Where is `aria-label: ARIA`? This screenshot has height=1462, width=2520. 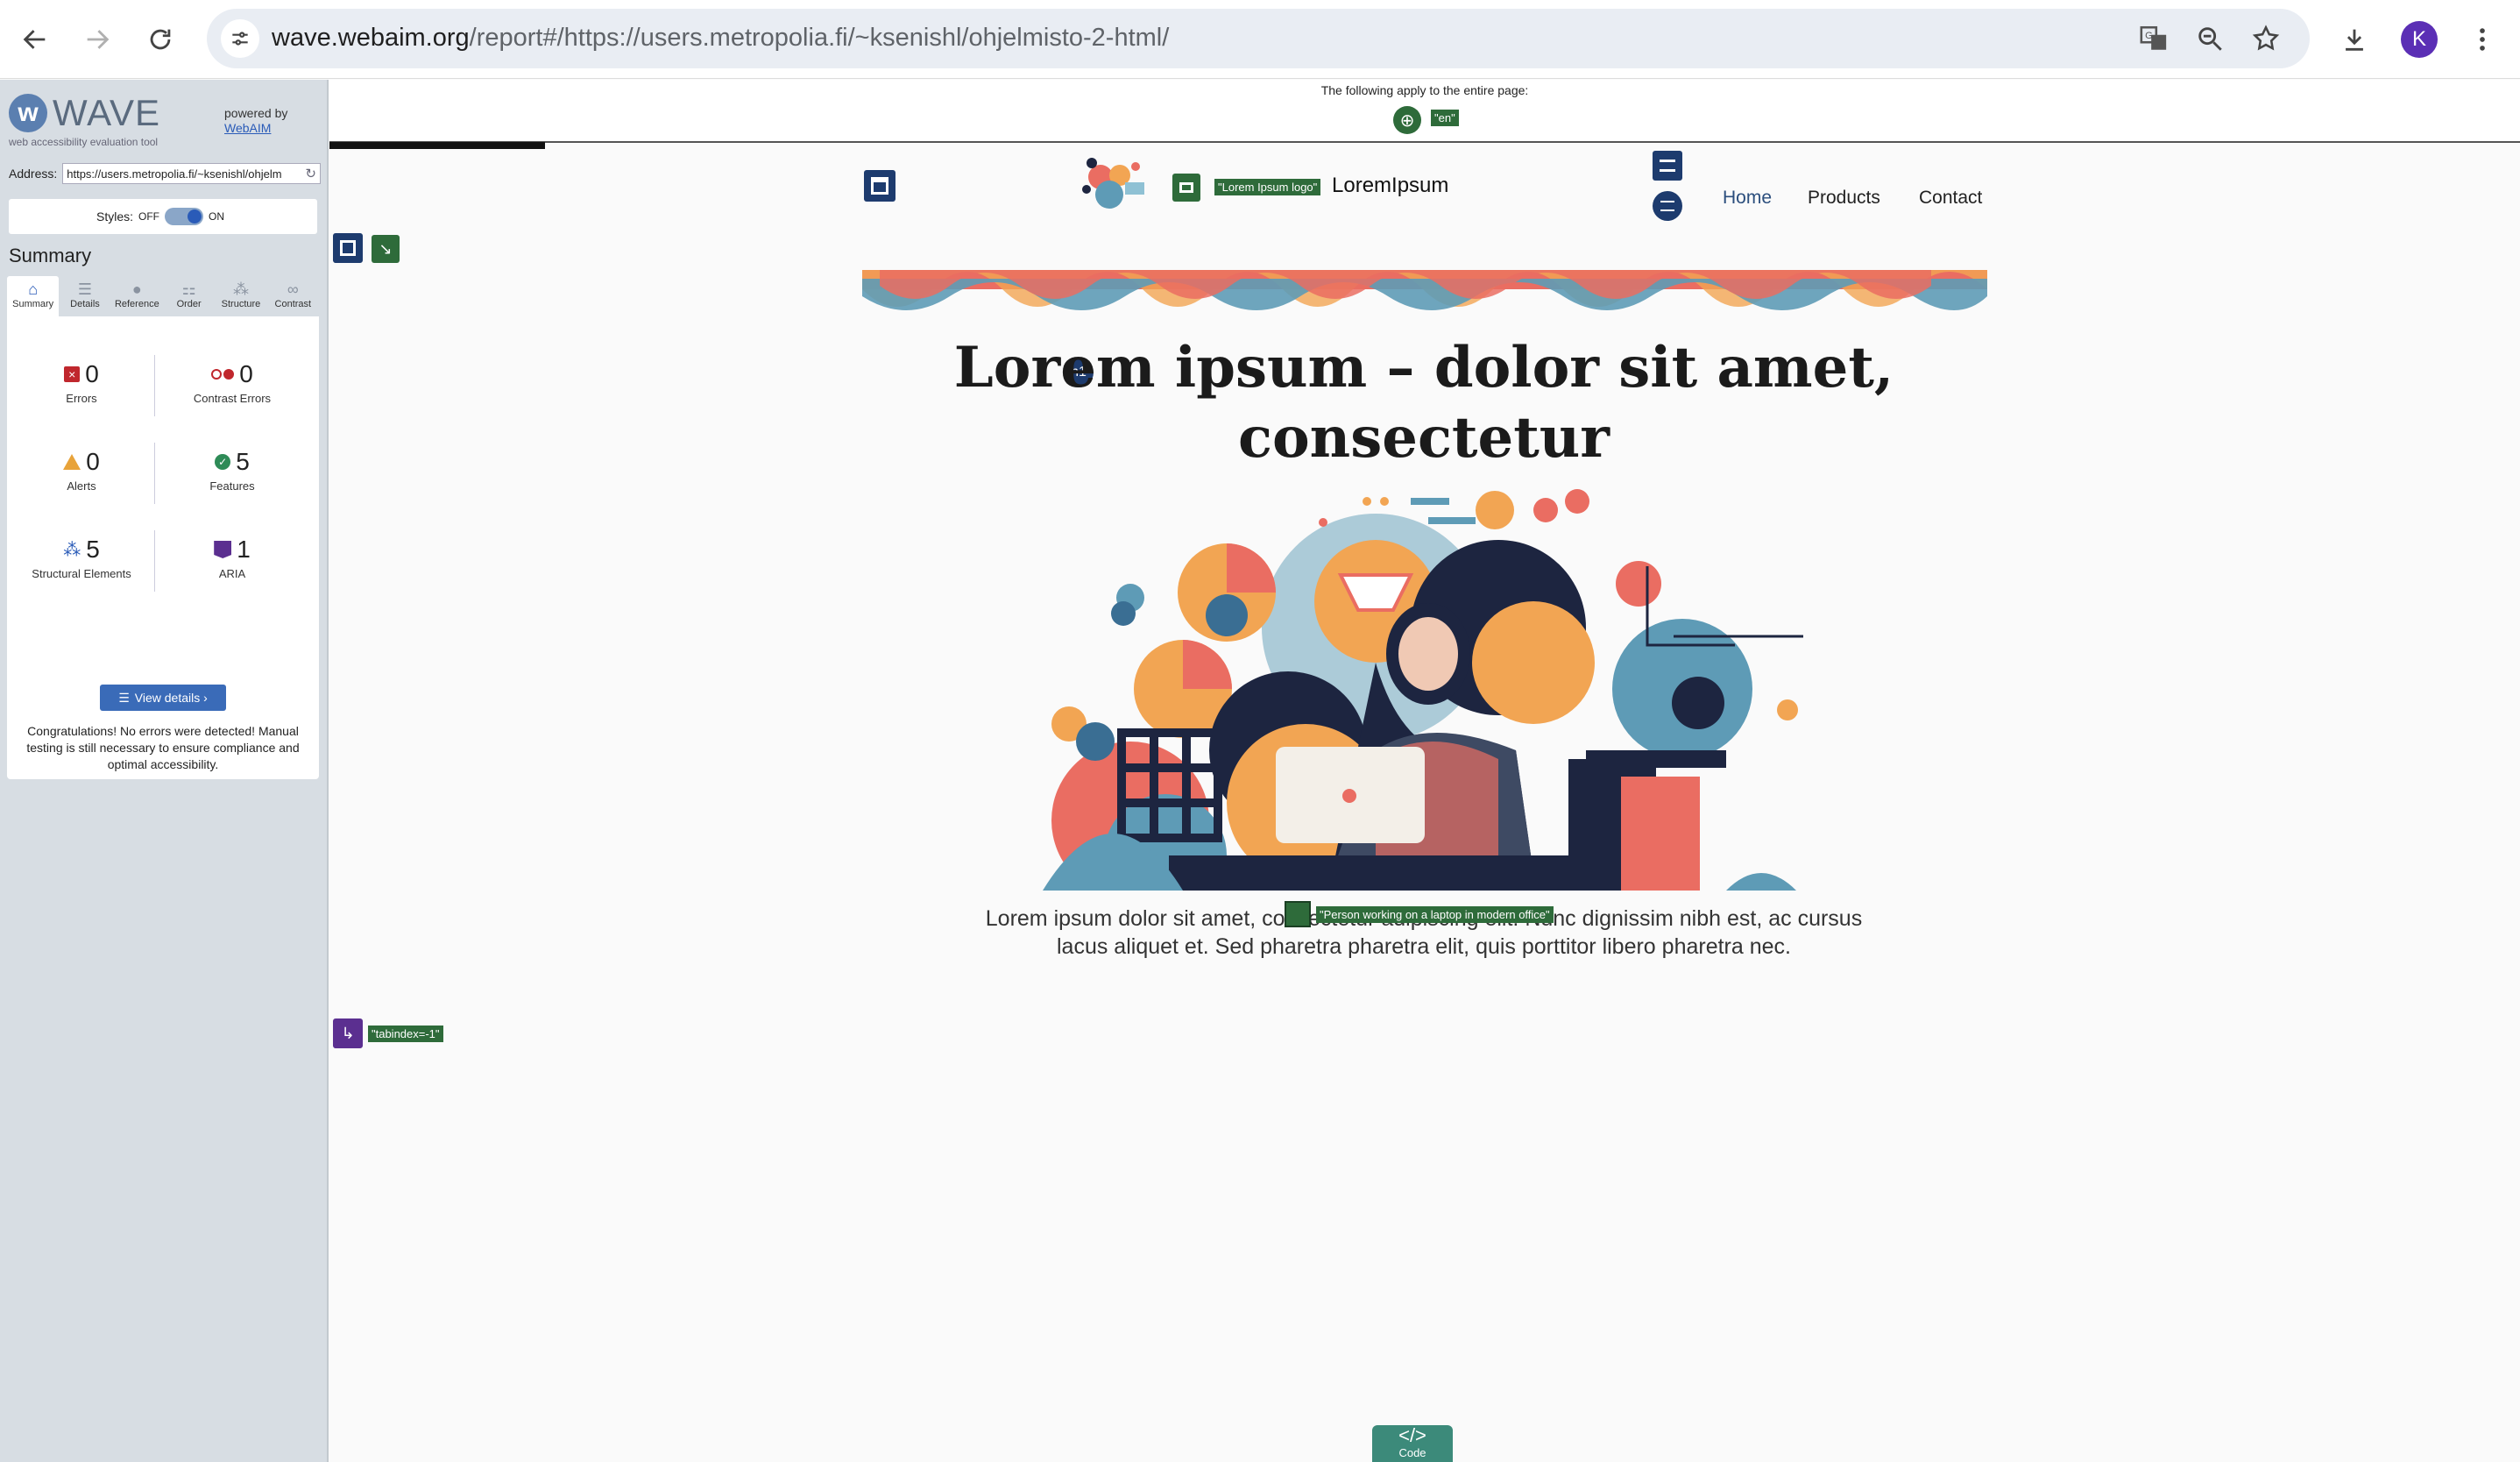 aria-label: ARIA is located at coordinates (232, 573).